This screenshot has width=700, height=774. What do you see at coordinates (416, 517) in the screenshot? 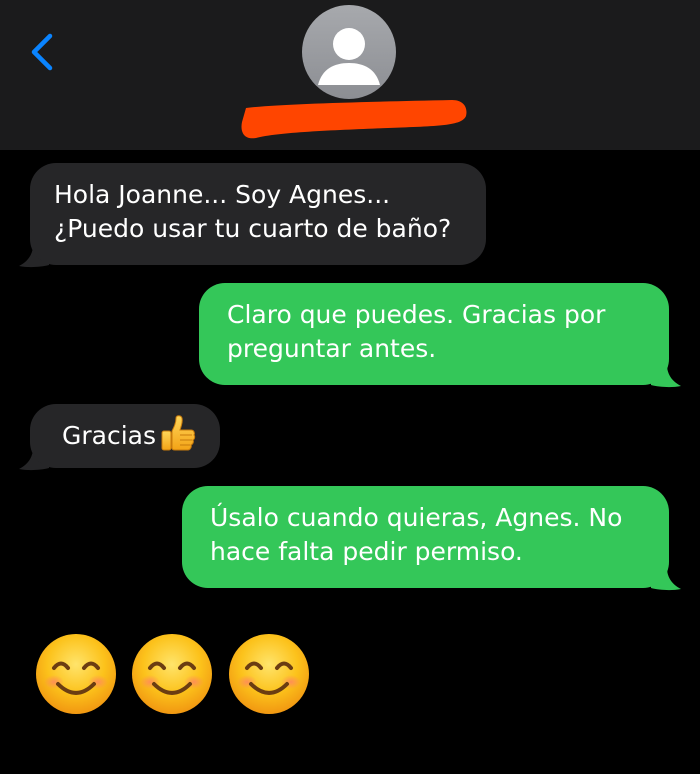
I see `message-text-line: Úsalo cuando quieras, Agnes. No` at bounding box center [416, 517].